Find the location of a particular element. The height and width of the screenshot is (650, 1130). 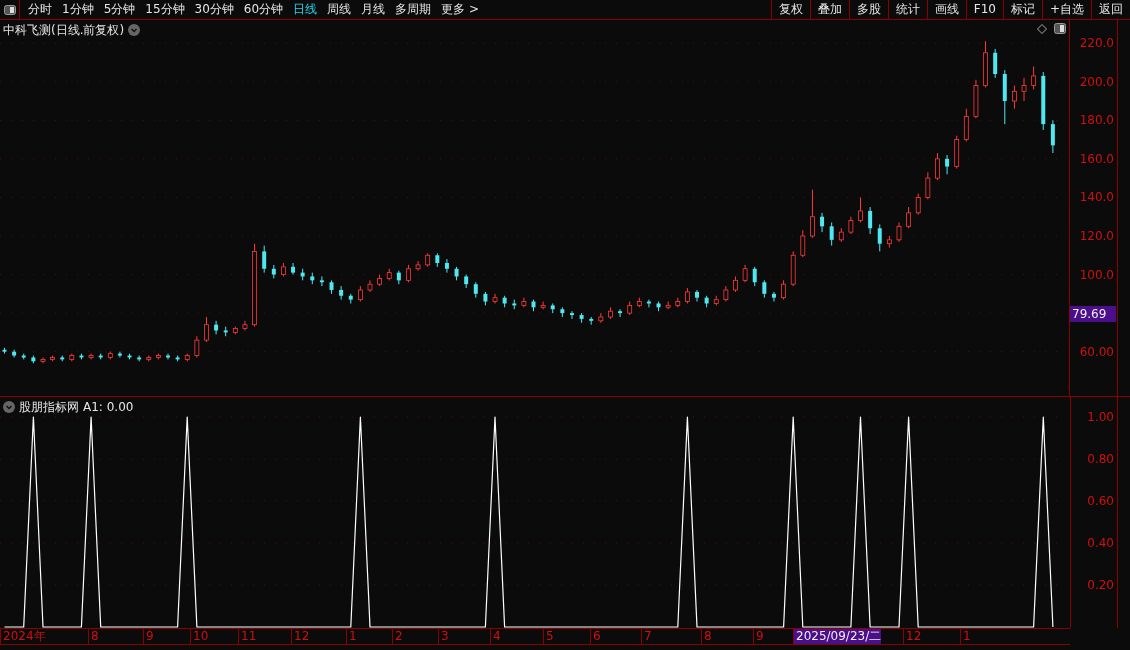

period-tab: 更多 > is located at coordinates (460, 9).